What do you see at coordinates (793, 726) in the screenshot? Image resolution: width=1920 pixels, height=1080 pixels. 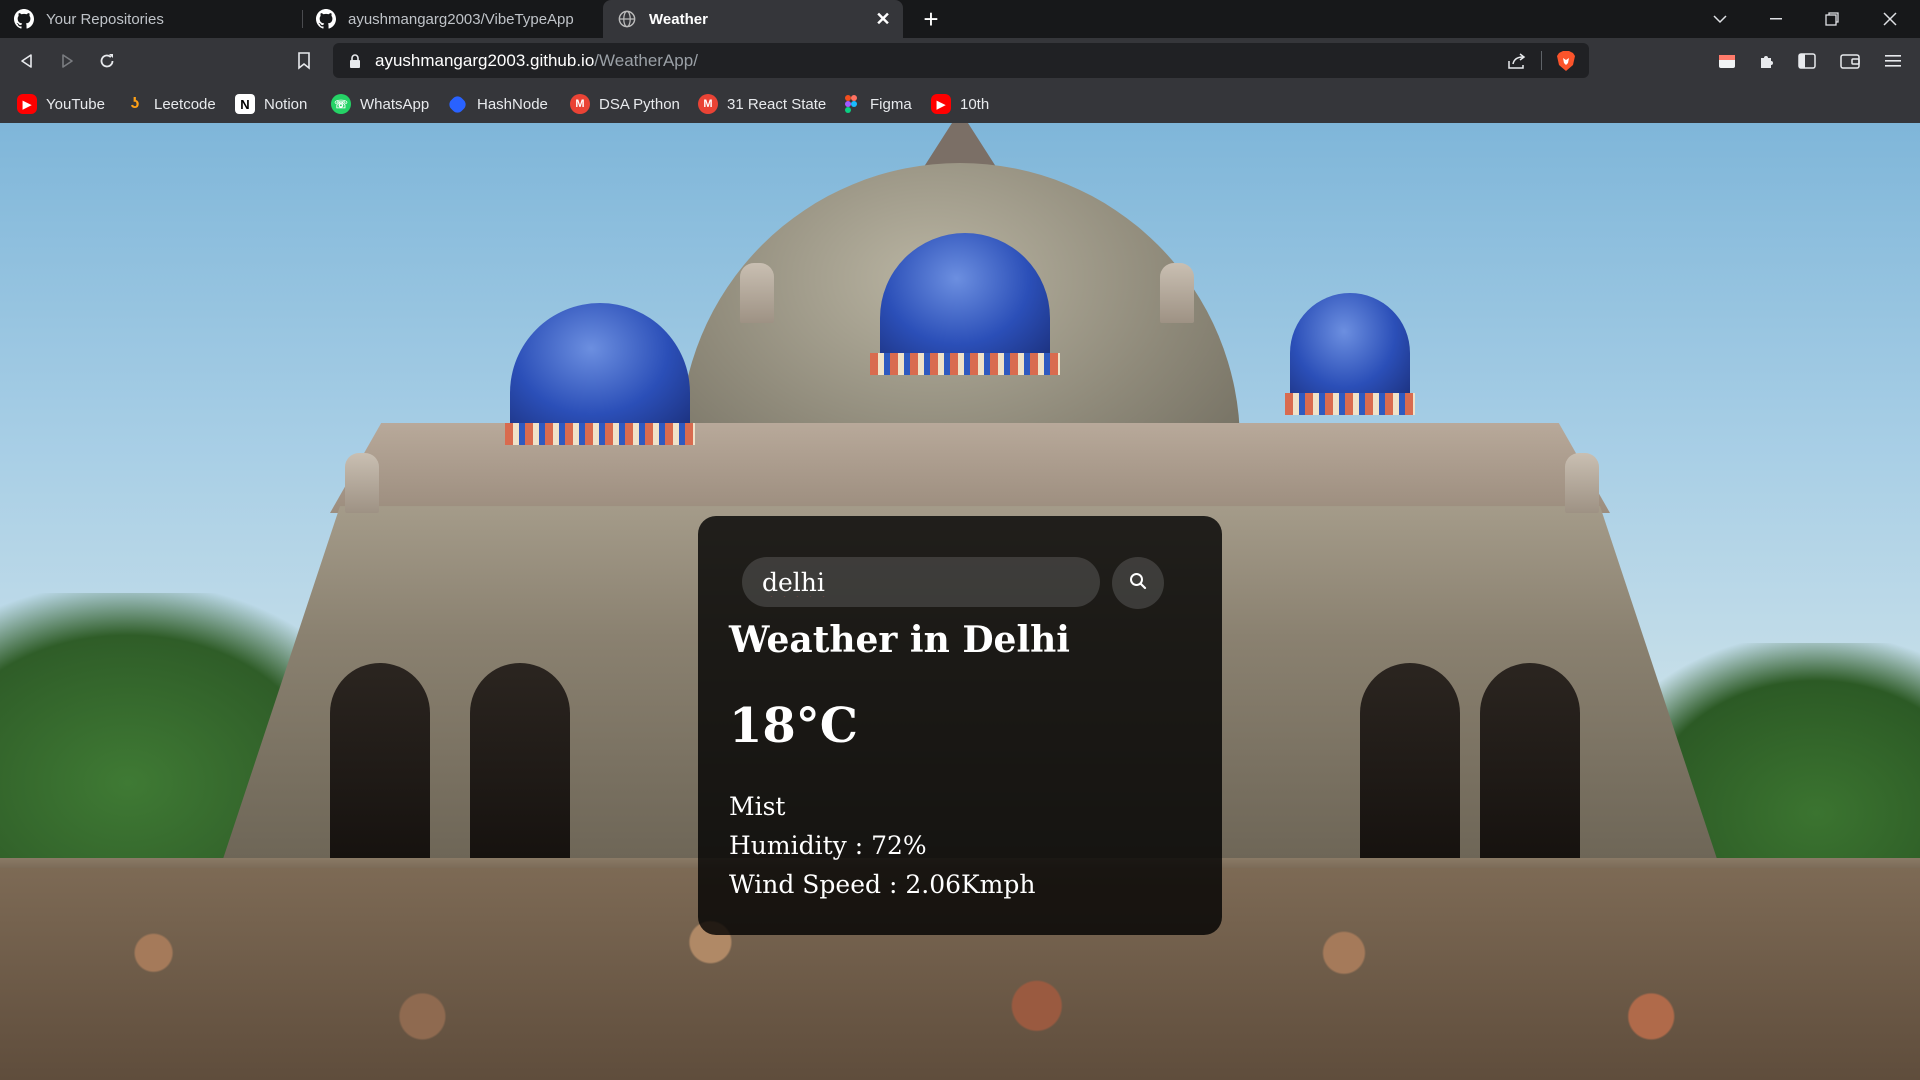 I see `temperature: 18°C` at bounding box center [793, 726].